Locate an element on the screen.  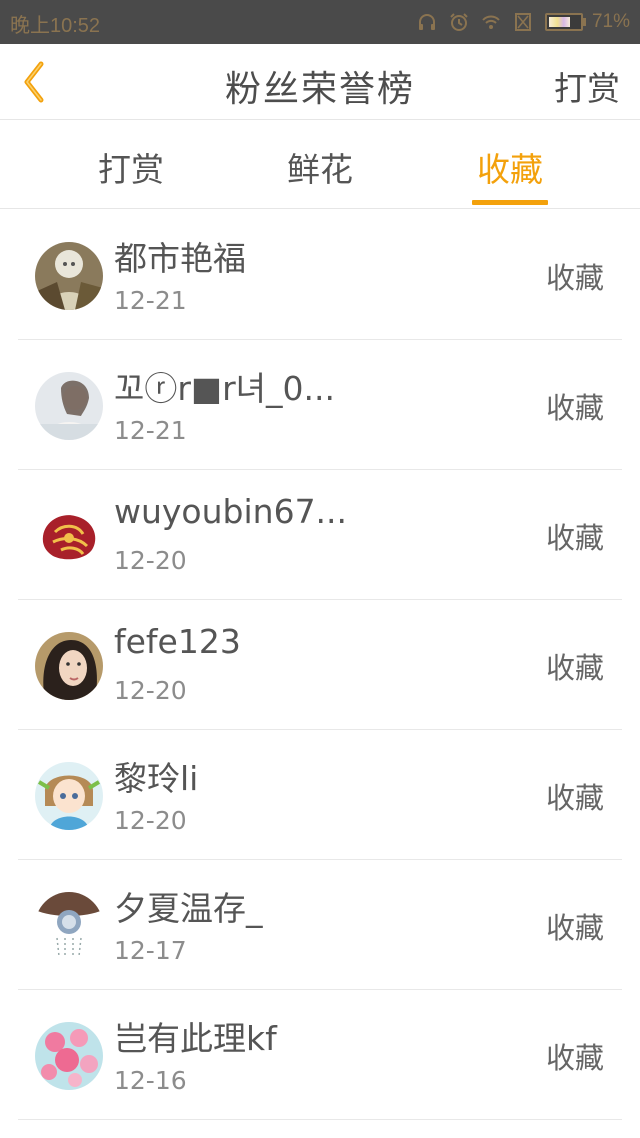
tab-bar: 打赏 鲜花 收藏 is located at coordinates (320, 165).